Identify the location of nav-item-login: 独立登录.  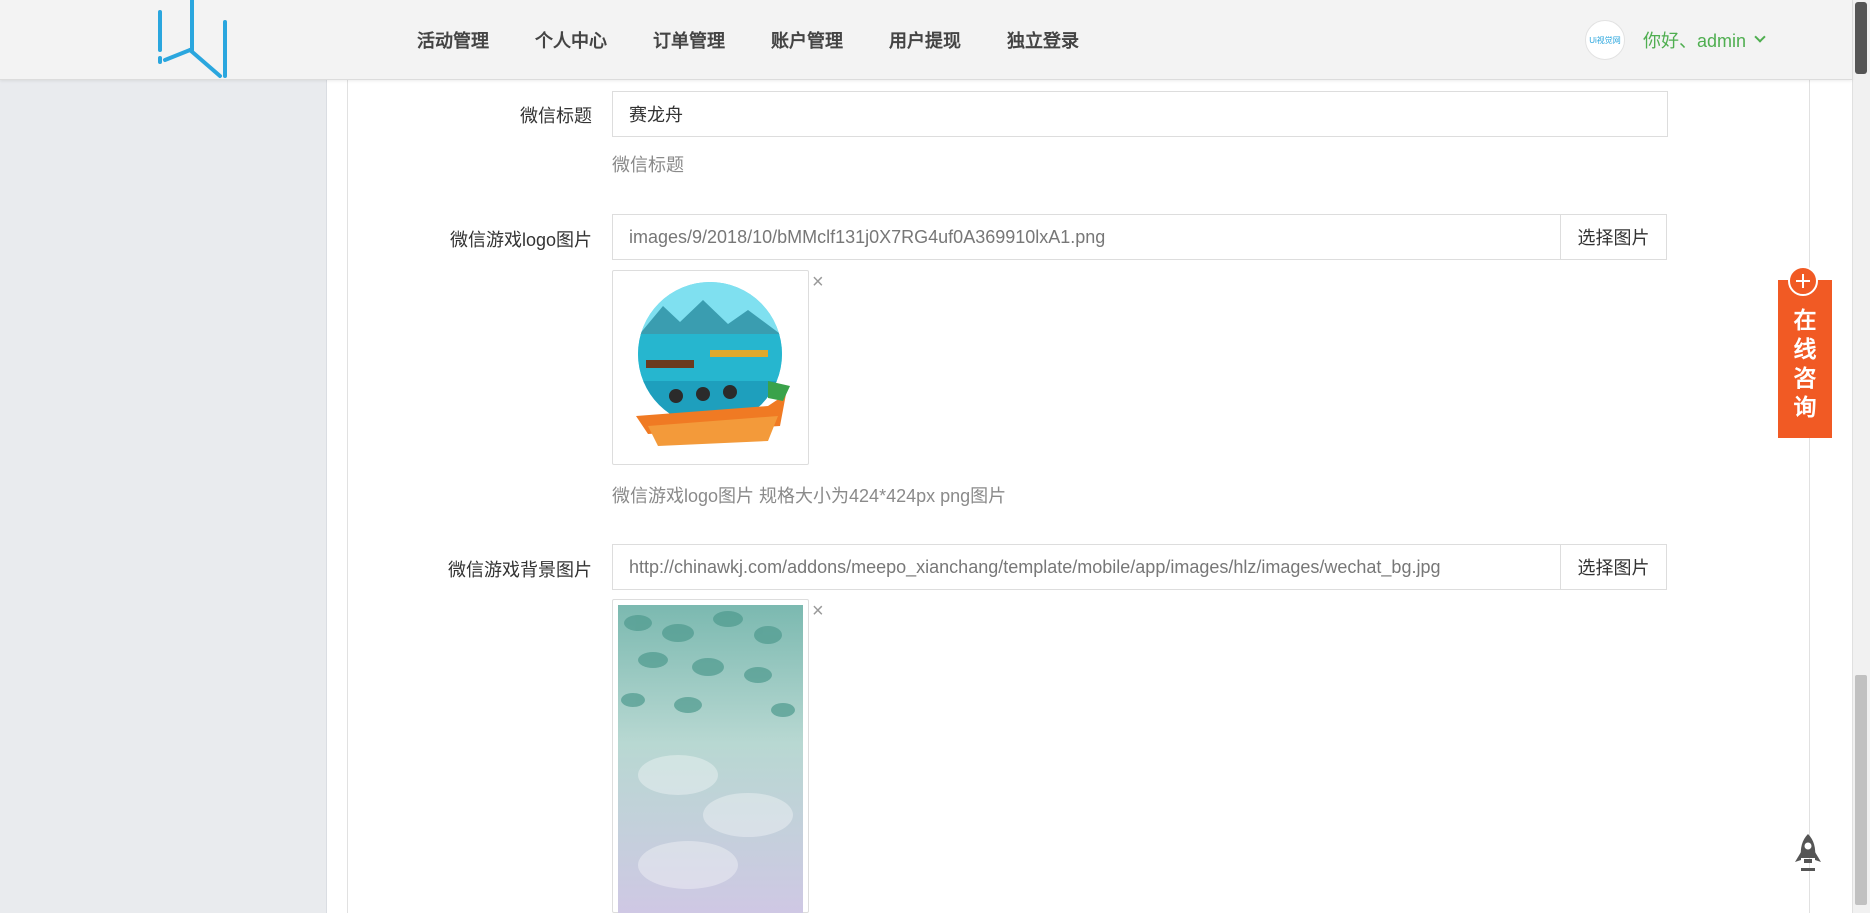
(1043, 40).